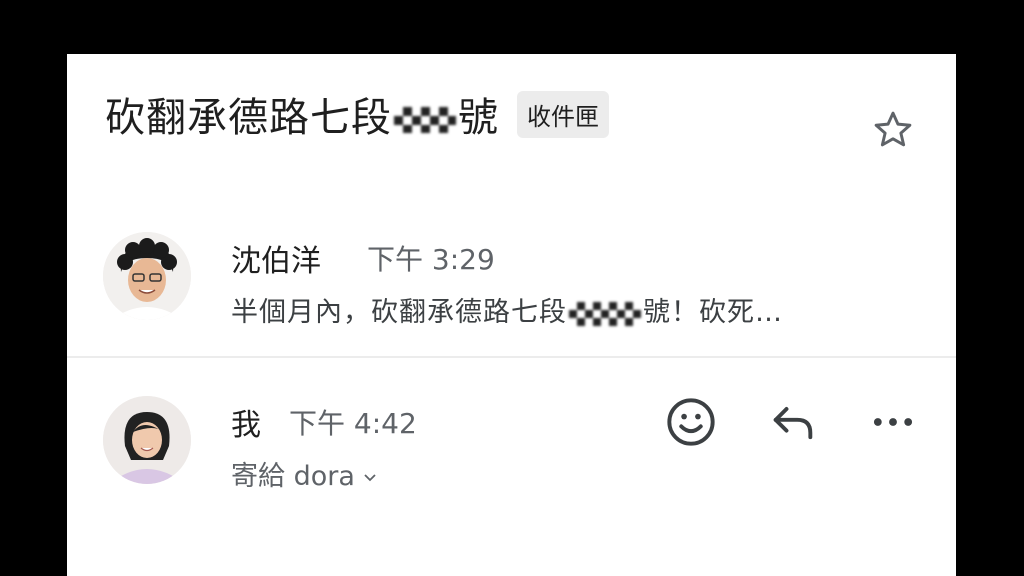 The width and height of the screenshot is (1024, 576). I want to click on recipient-toggle: 寄給 dora, so click(304, 473).